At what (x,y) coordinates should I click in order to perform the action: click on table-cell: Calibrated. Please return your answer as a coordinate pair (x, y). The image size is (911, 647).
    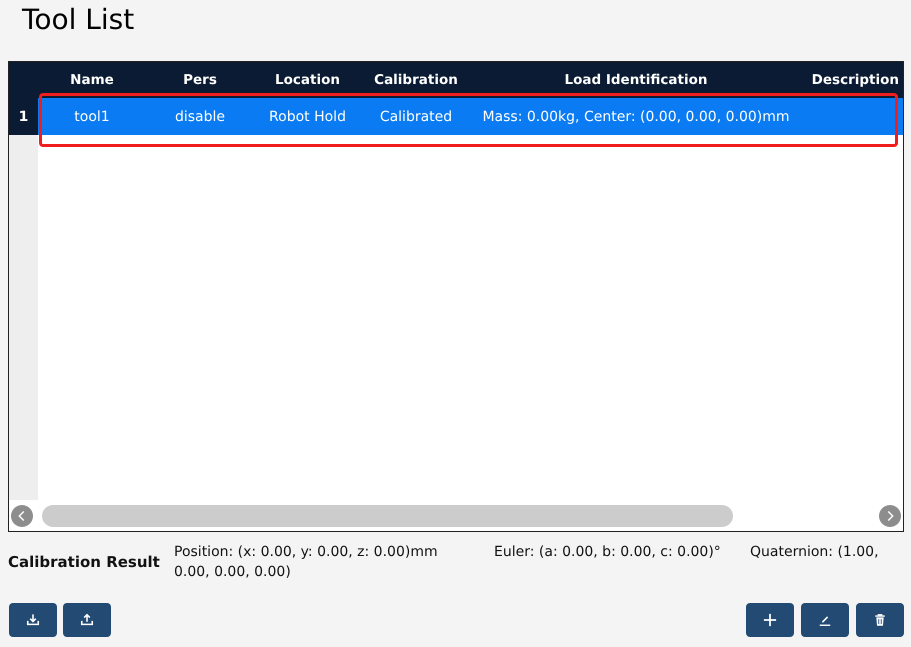
    Looking at the image, I should click on (416, 116).